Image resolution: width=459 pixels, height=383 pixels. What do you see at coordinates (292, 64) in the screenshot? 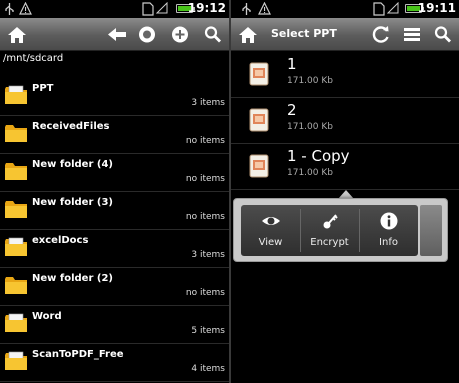
I see `ppt-file-name: 1` at bounding box center [292, 64].